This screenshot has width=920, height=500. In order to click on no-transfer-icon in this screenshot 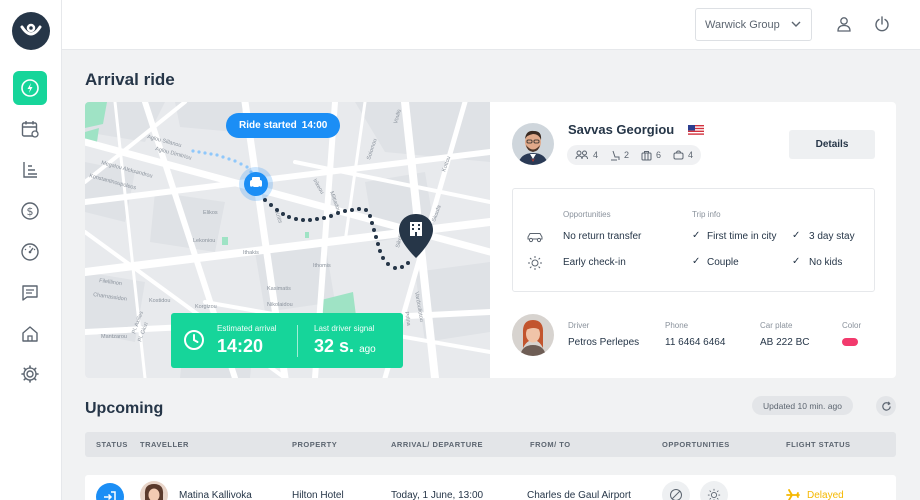, I will do `click(676, 490)`.